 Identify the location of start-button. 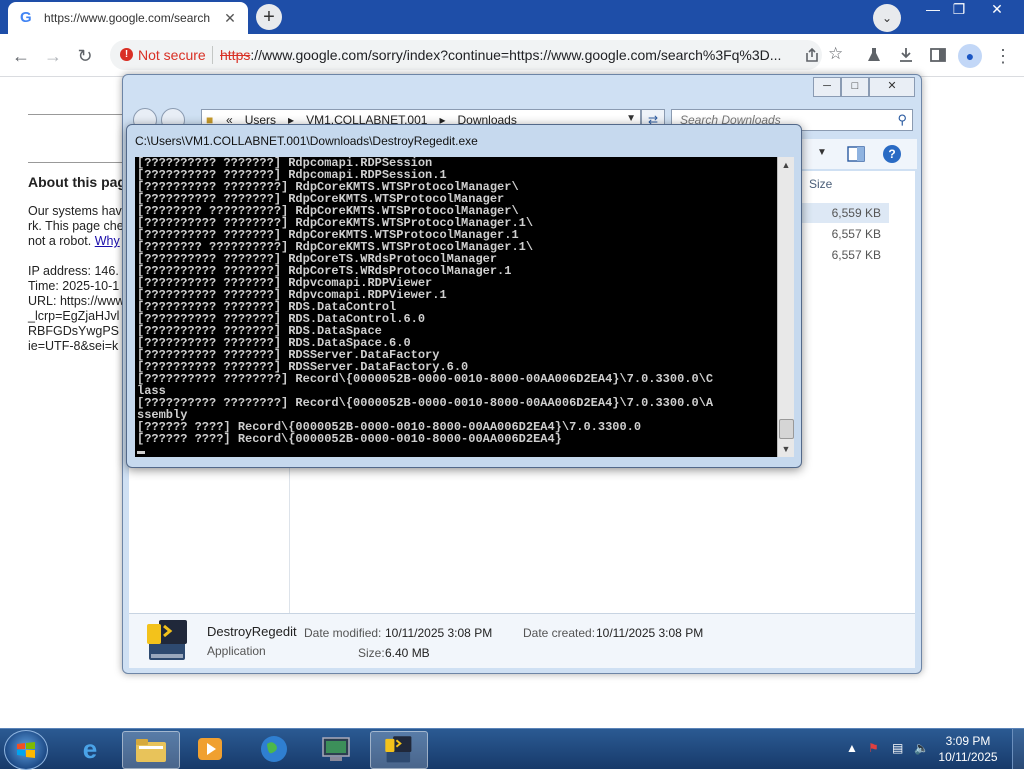
(26, 750).